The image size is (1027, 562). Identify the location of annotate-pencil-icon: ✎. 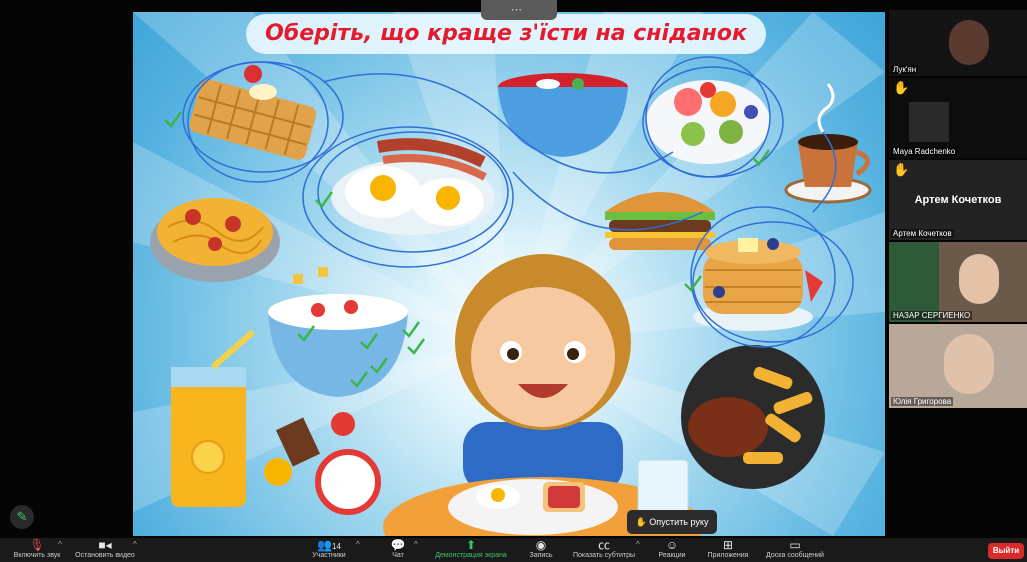
(22, 517).